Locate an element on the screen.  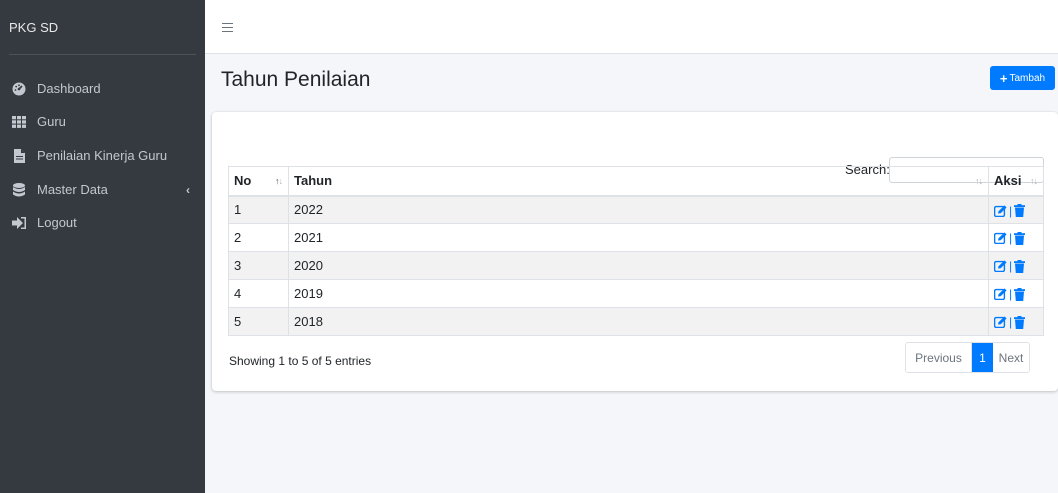
pagination: Previous 1 Next is located at coordinates (967, 357).